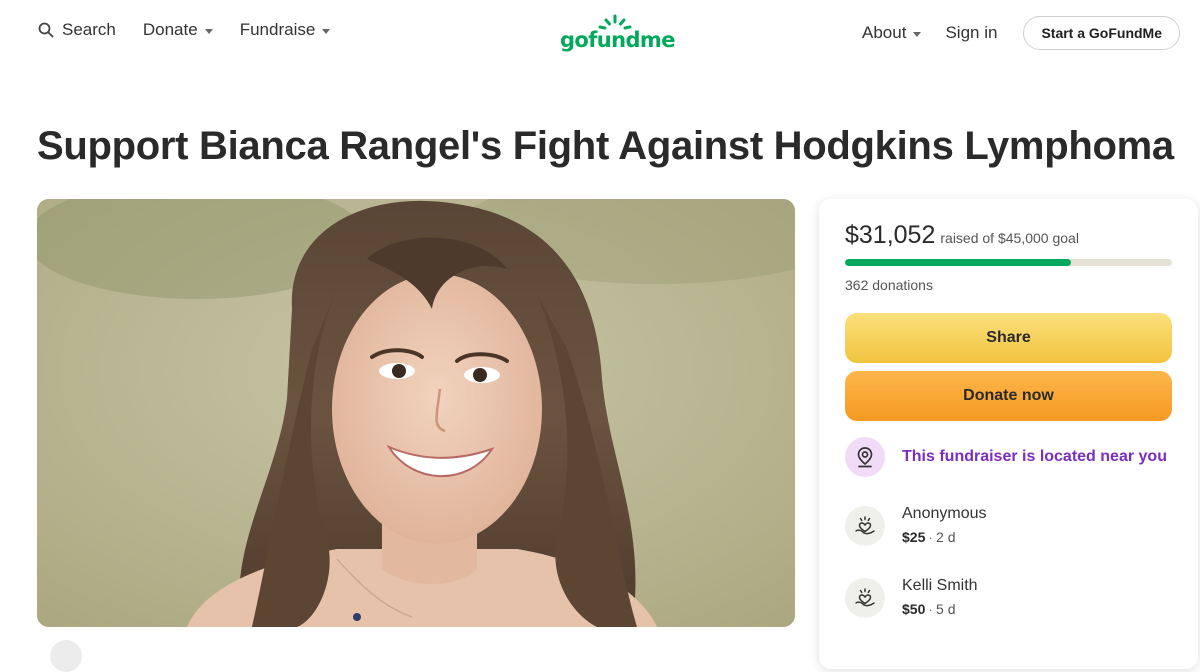 The height and width of the screenshot is (672, 1200). What do you see at coordinates (277, 29) in the screenshot?
I see `fundraise-menu-label: Fundraise` at bounding box center [277, 29].